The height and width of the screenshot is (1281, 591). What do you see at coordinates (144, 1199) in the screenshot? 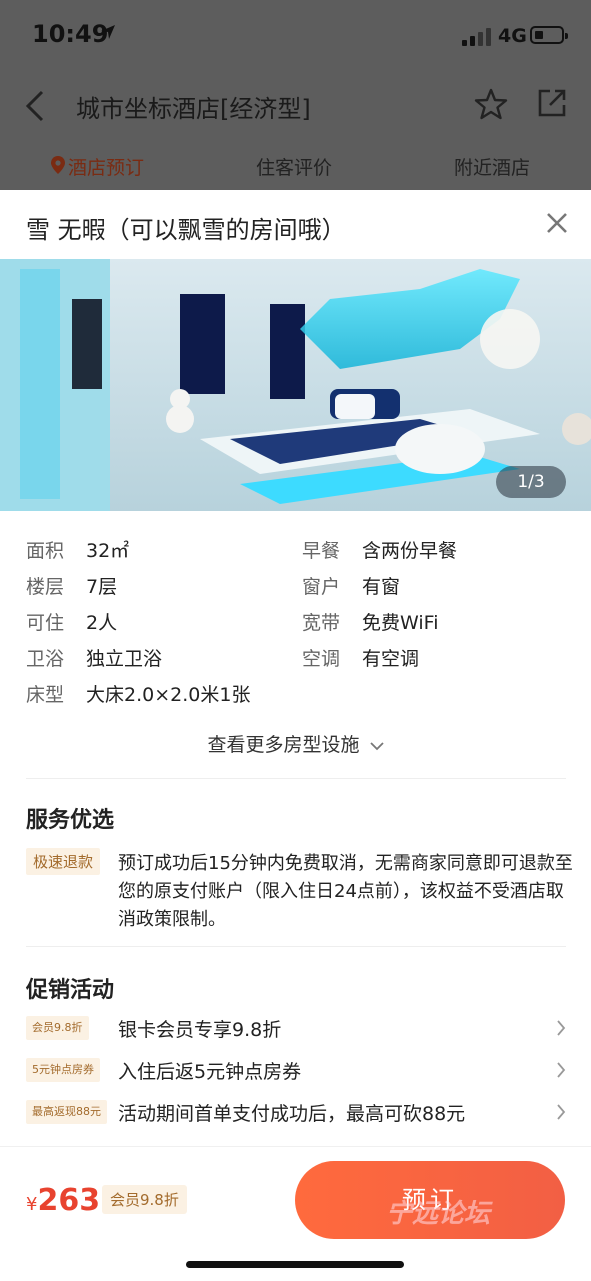
I see `member-discount-badge: 会员9.8折` at bounding box center [144, 1199].